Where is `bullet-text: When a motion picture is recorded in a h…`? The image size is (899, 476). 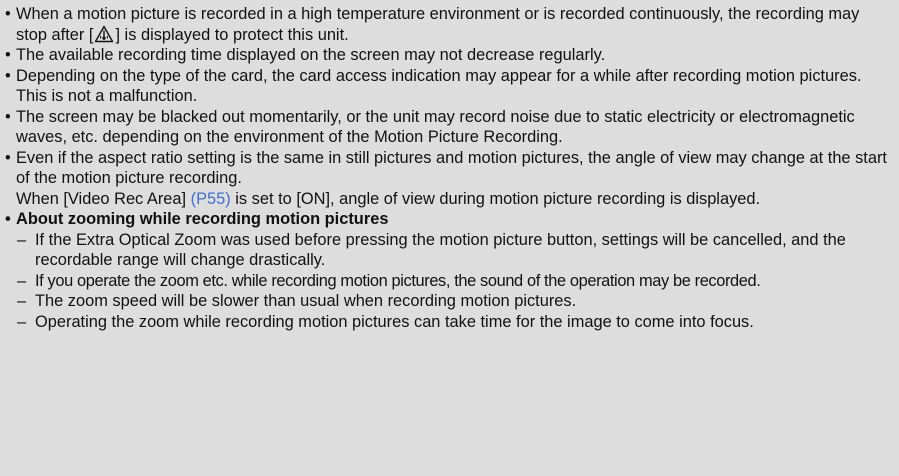
bullet-text: When a motion picture is recorded in a h… is located at coordinates (454, 24).